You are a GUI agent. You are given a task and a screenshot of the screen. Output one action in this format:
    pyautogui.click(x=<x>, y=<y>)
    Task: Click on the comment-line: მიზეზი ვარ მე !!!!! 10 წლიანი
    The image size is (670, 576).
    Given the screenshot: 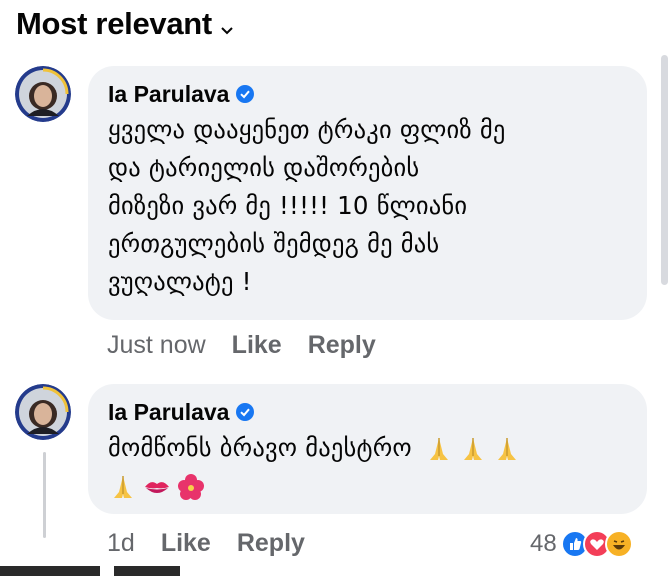 What is the action you would take?
    pyautogui.click(x=288, y=205)
    